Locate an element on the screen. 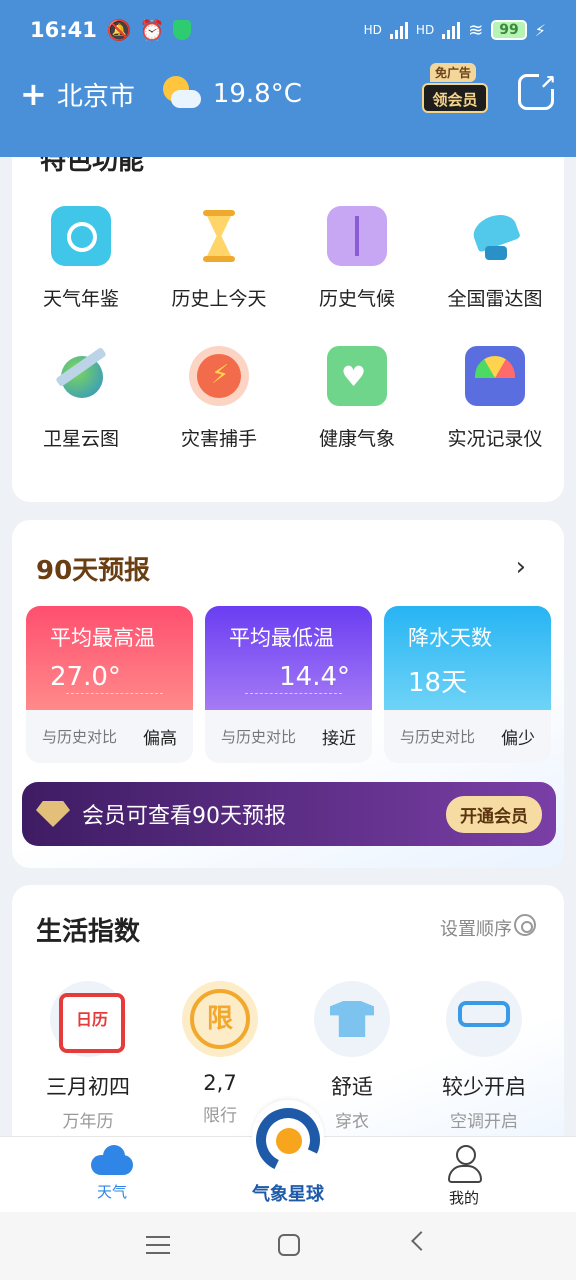 This screenshot has height=1280, width=576. tab-mine: 我的 is located at coordinates (464, 1176).